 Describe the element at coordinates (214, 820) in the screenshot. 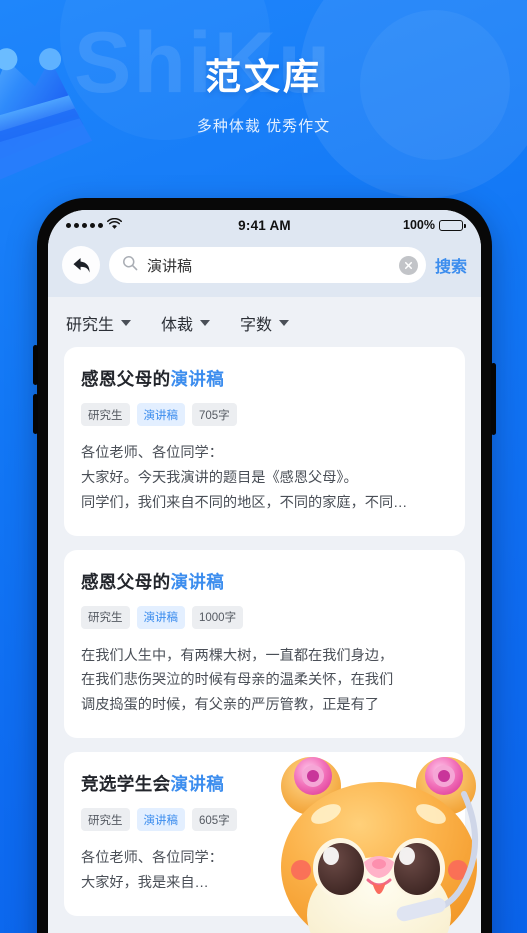

I see `status-badge: 605字` at that location.